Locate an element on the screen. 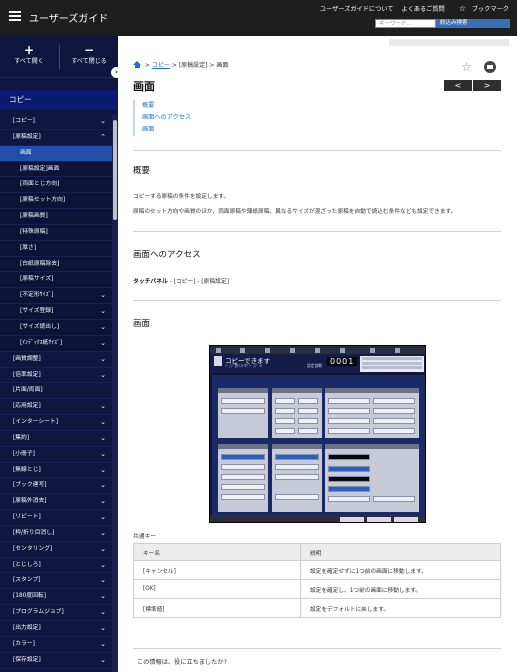  breadcrumb-copy-link: コピー is located at coordinates (161, 65).